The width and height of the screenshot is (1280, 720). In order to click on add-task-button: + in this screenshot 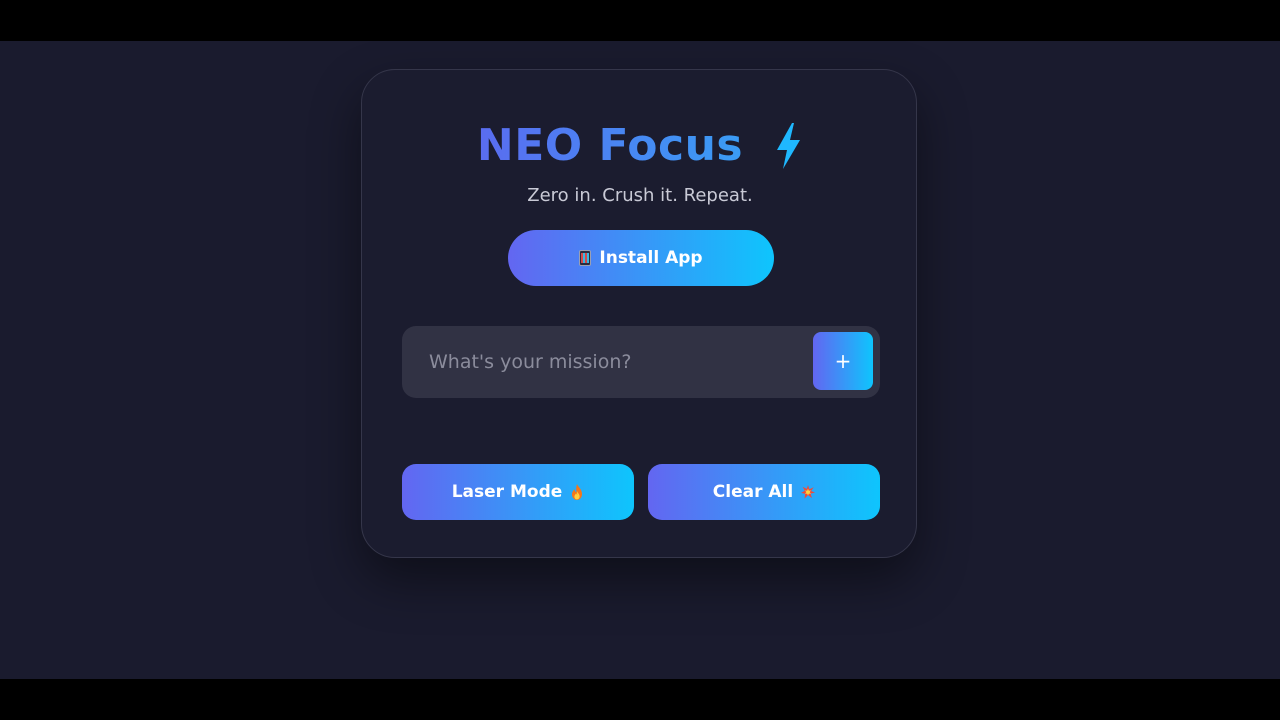, I will do `click(843, 361)`.